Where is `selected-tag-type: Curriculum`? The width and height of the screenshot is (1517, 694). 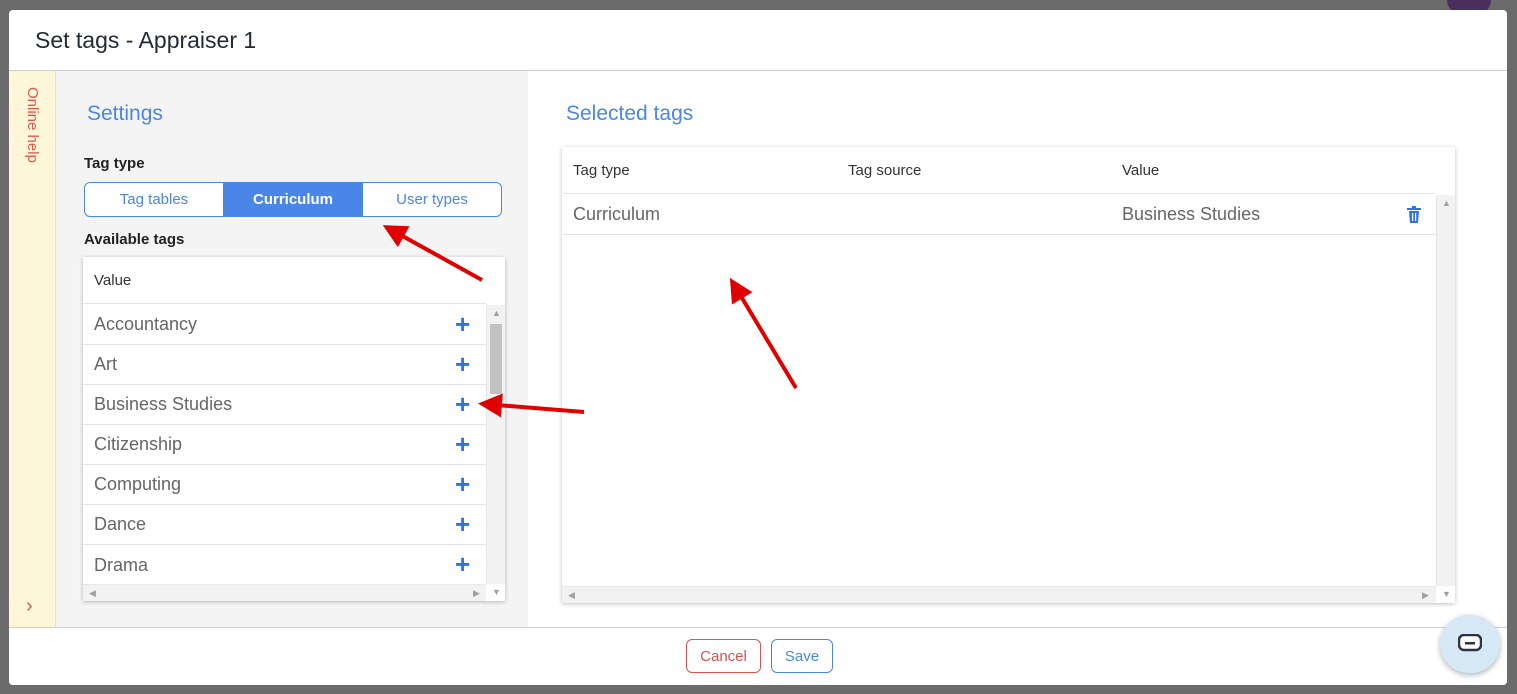
selected-tag-type: Curriculum is located at coordinates (617, 214).